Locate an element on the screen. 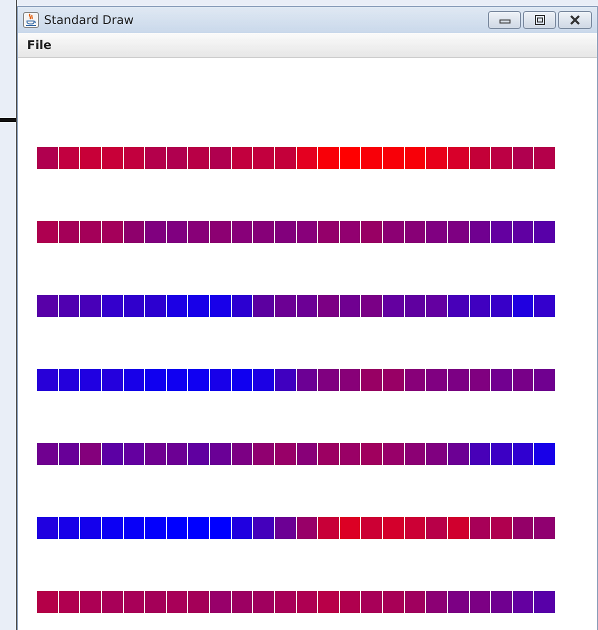 The width and height of the screenshot is (598, 630). window-title: Standard Draw is located at coordinates (89, 20).